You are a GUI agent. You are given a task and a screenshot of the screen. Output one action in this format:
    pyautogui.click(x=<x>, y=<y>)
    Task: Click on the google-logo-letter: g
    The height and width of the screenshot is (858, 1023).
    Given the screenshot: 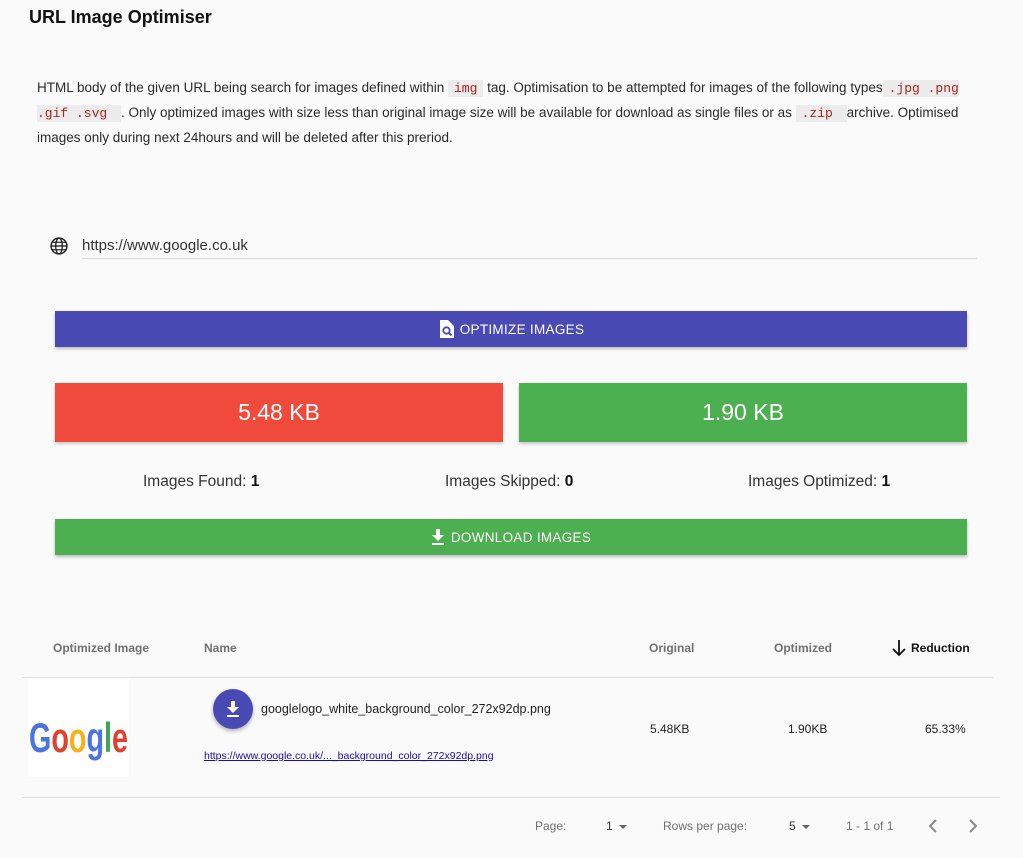 What is the action you would take?
    pyautogui.click(x=95, y=737)
    